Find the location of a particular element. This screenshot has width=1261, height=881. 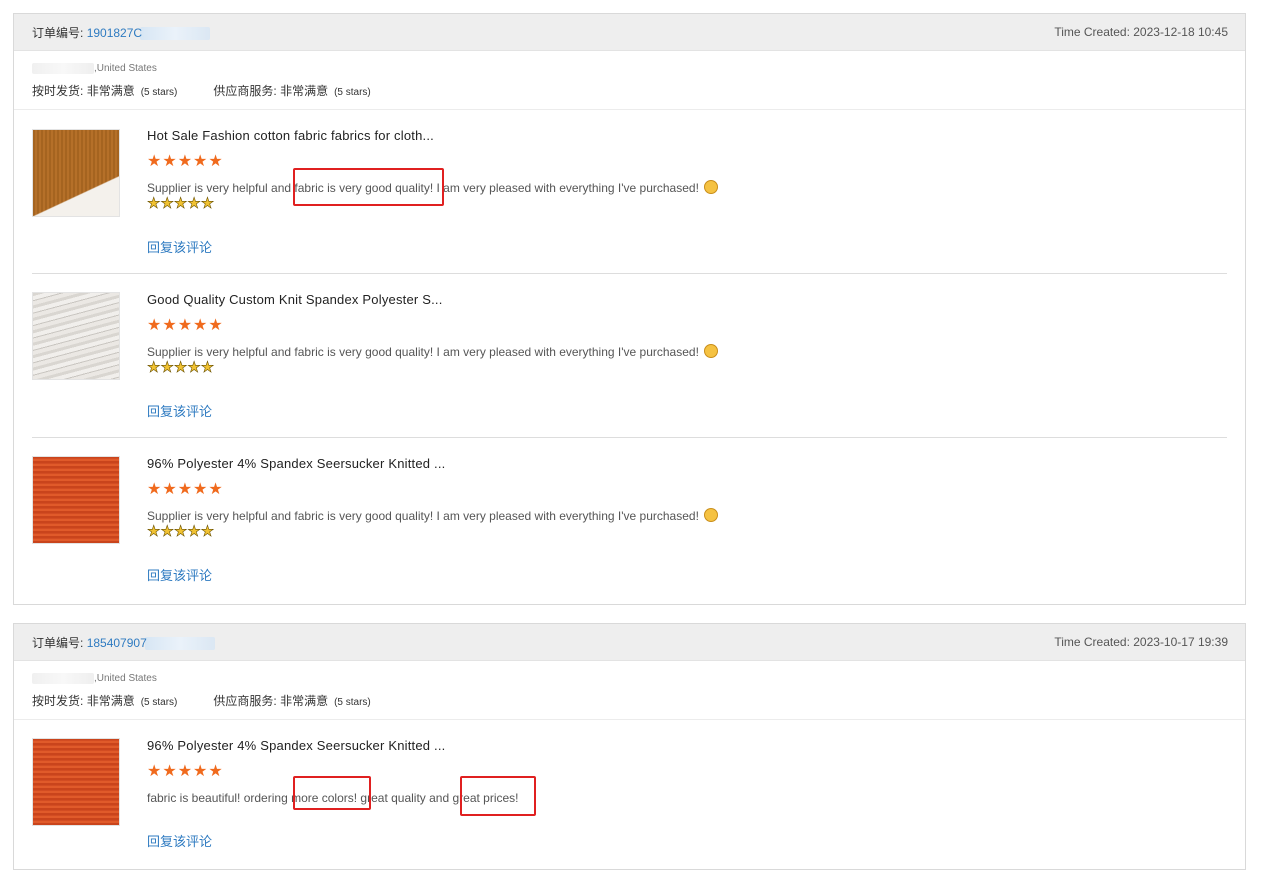

order-number-value: 1901827C is located at coordinates (114, 33).